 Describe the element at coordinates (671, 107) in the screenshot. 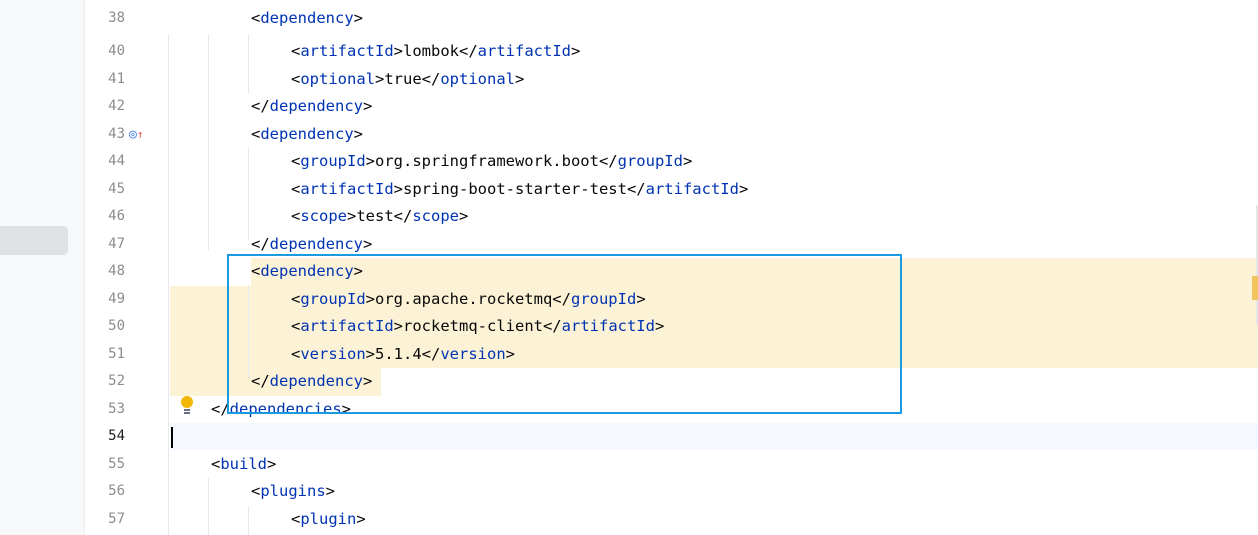

I see `code-line: 42 </dependency>` at that location.